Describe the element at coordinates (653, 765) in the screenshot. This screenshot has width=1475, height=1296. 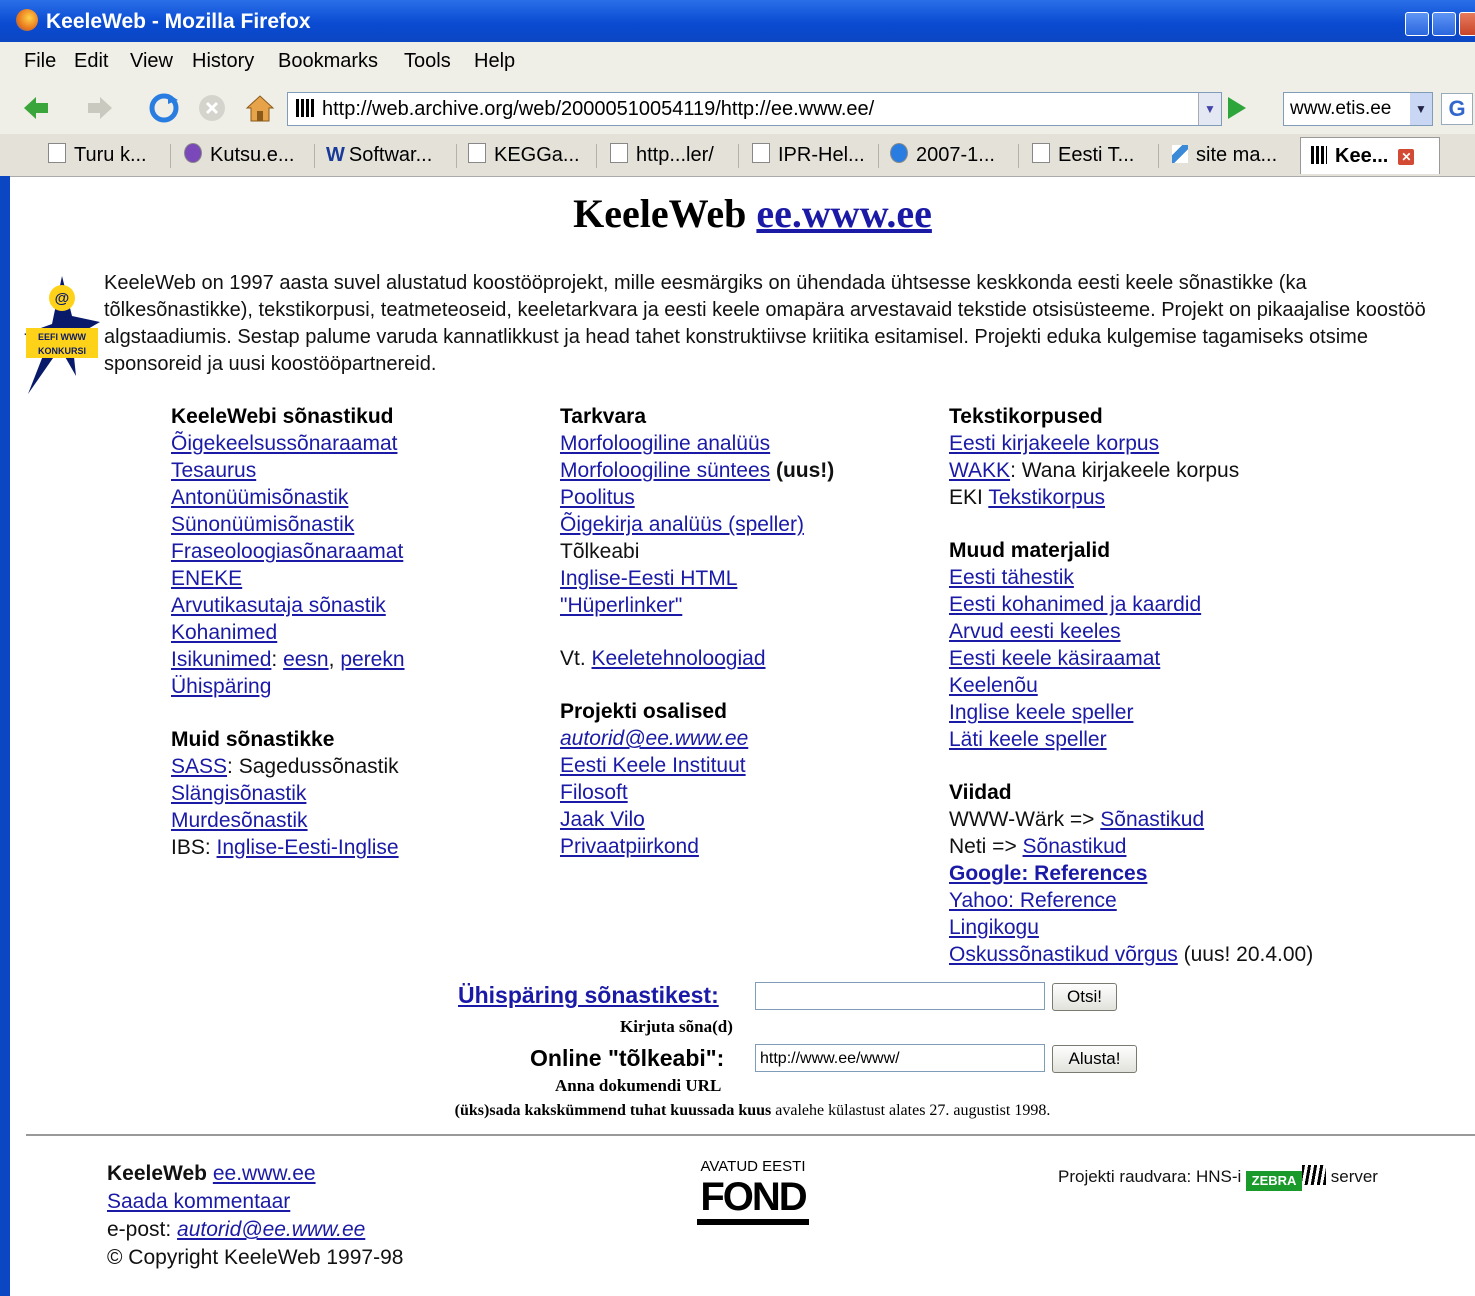
I see `link-eki: Eesti Keele Instituut` at that location.